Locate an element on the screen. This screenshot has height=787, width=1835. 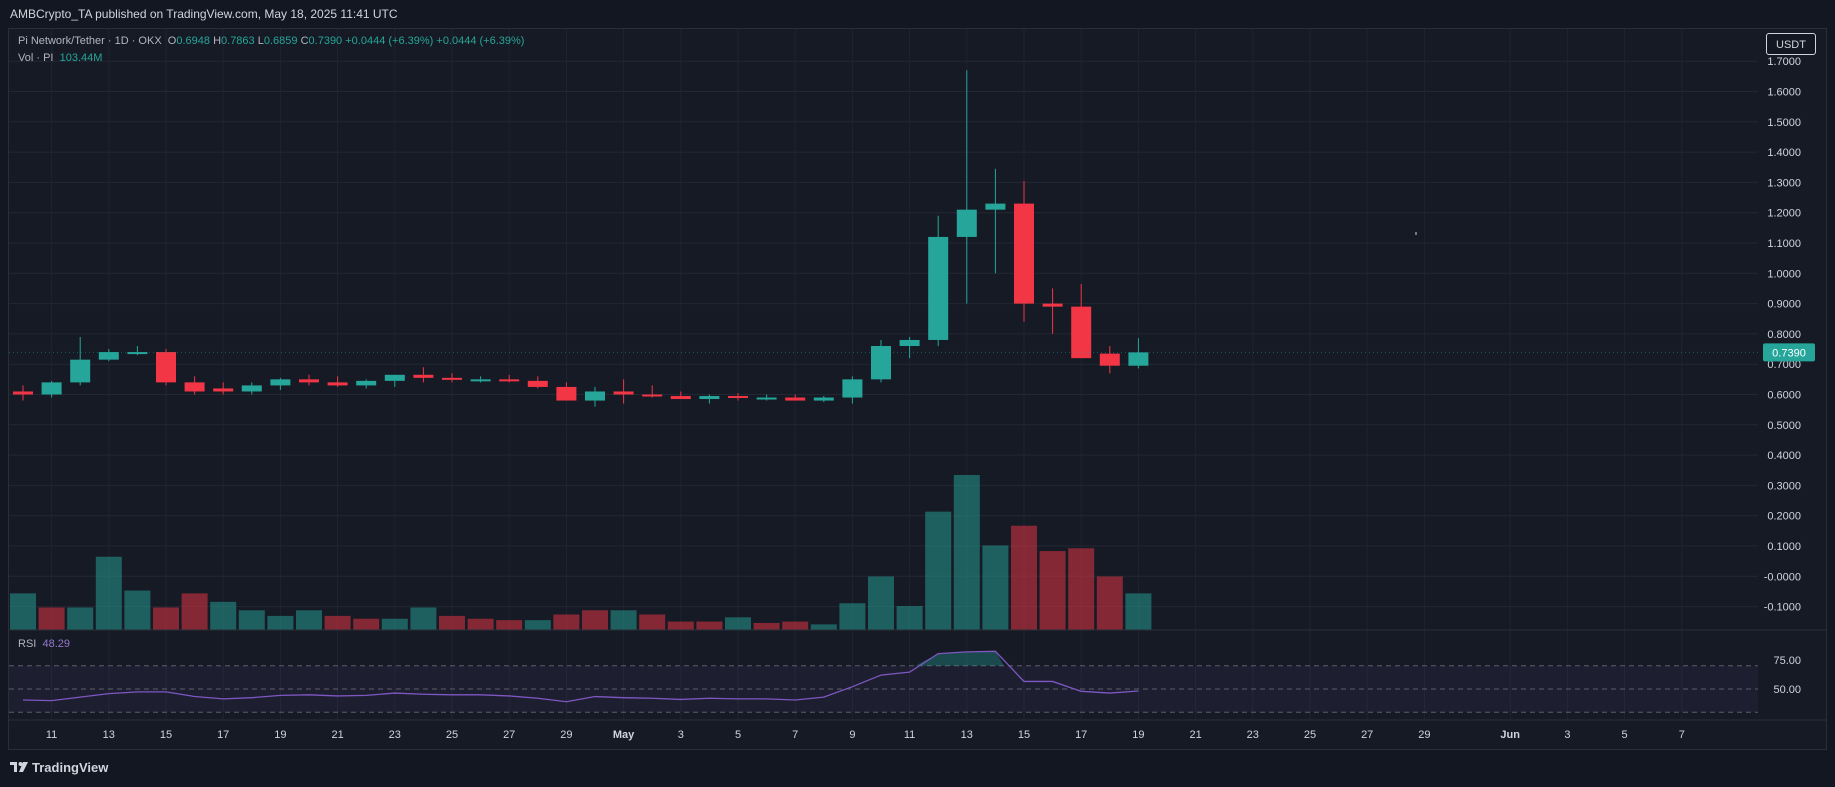
price-axis-tick: -0.1000 is located at coordinates (1782, 608).